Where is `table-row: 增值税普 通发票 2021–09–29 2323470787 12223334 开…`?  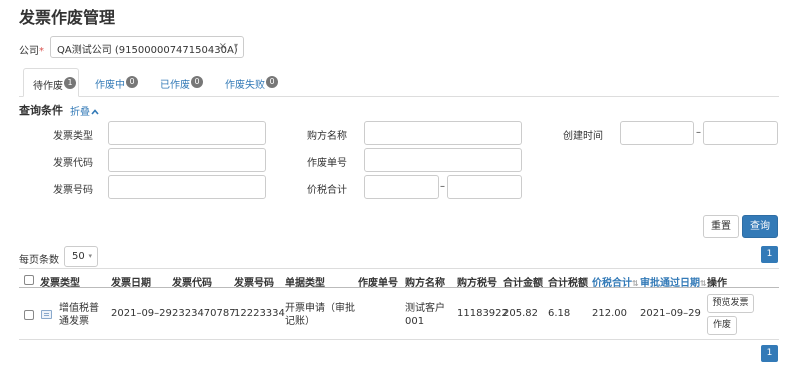
table-row: 增值税普 通发票 2021–09–29 2323470787 12223334 开… is located at coordinates (399, 313).